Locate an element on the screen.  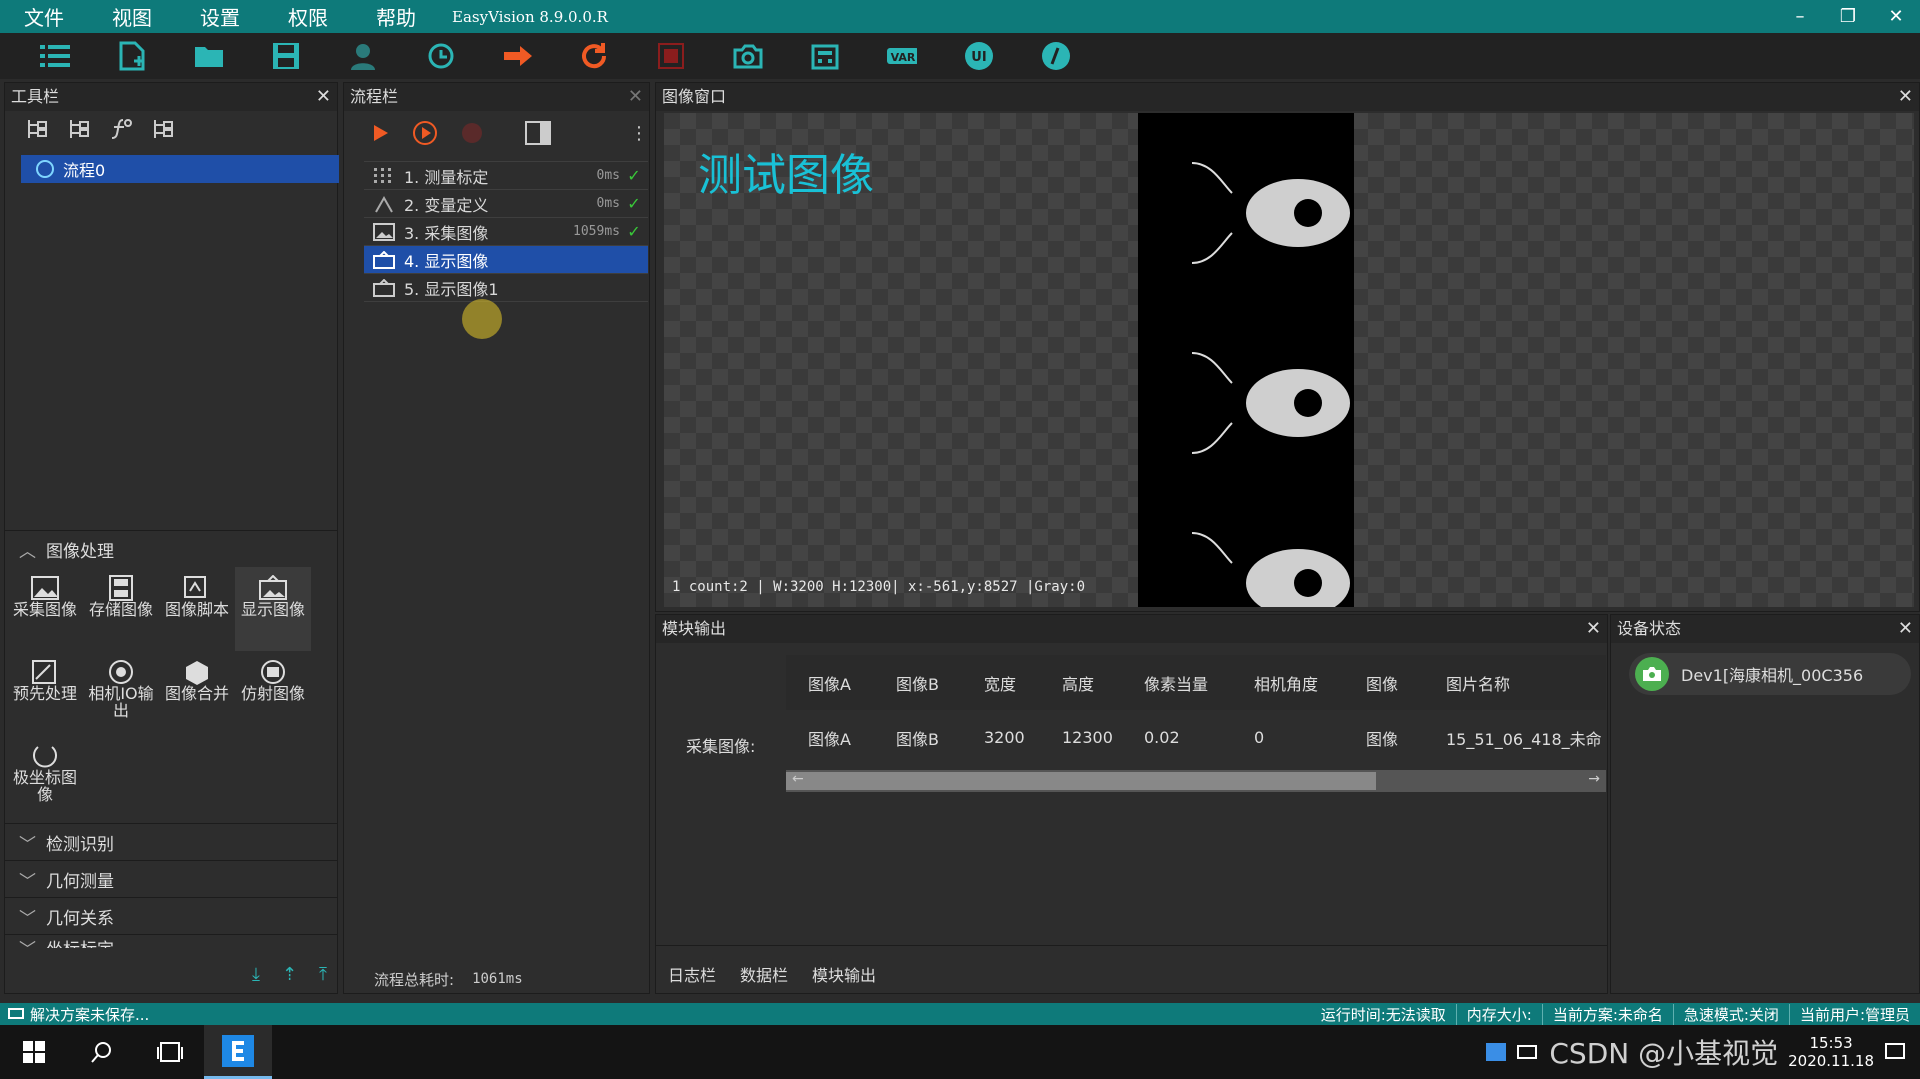
search-icon is located at coordinates (102, 1052).